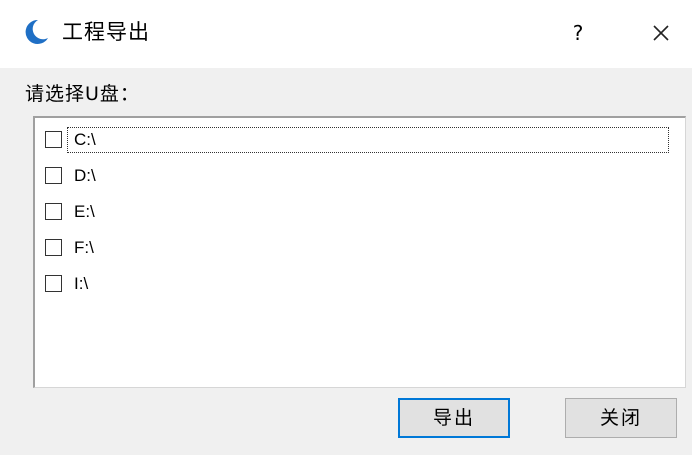 Image resolution: width=692 pixels, height=455 pixels. I want to click on help-button: ?, so click(578, 33).